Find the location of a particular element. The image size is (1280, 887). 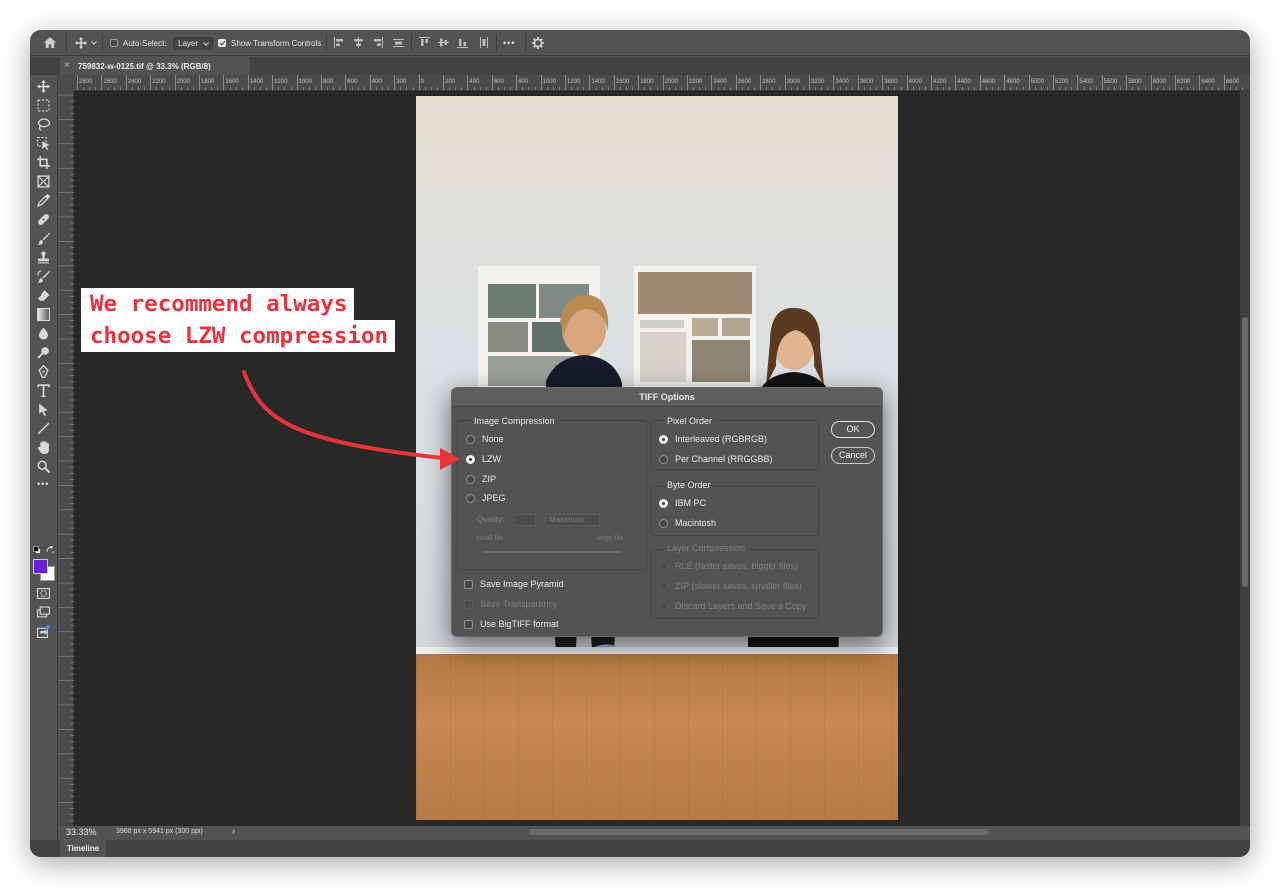

ruler-label: 6200 is located at coordinates (1184, 82).